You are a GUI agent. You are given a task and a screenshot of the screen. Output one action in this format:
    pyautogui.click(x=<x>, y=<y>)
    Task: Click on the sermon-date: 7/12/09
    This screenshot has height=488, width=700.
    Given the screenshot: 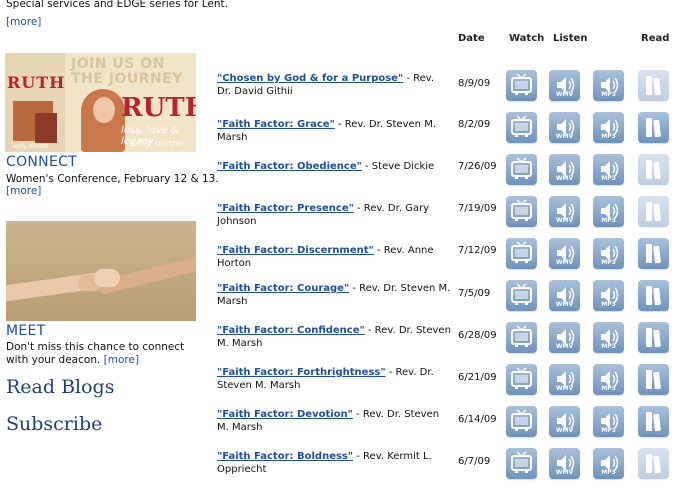 What is the action you would take?
    pyautogui.click(x=477, y=250)
    